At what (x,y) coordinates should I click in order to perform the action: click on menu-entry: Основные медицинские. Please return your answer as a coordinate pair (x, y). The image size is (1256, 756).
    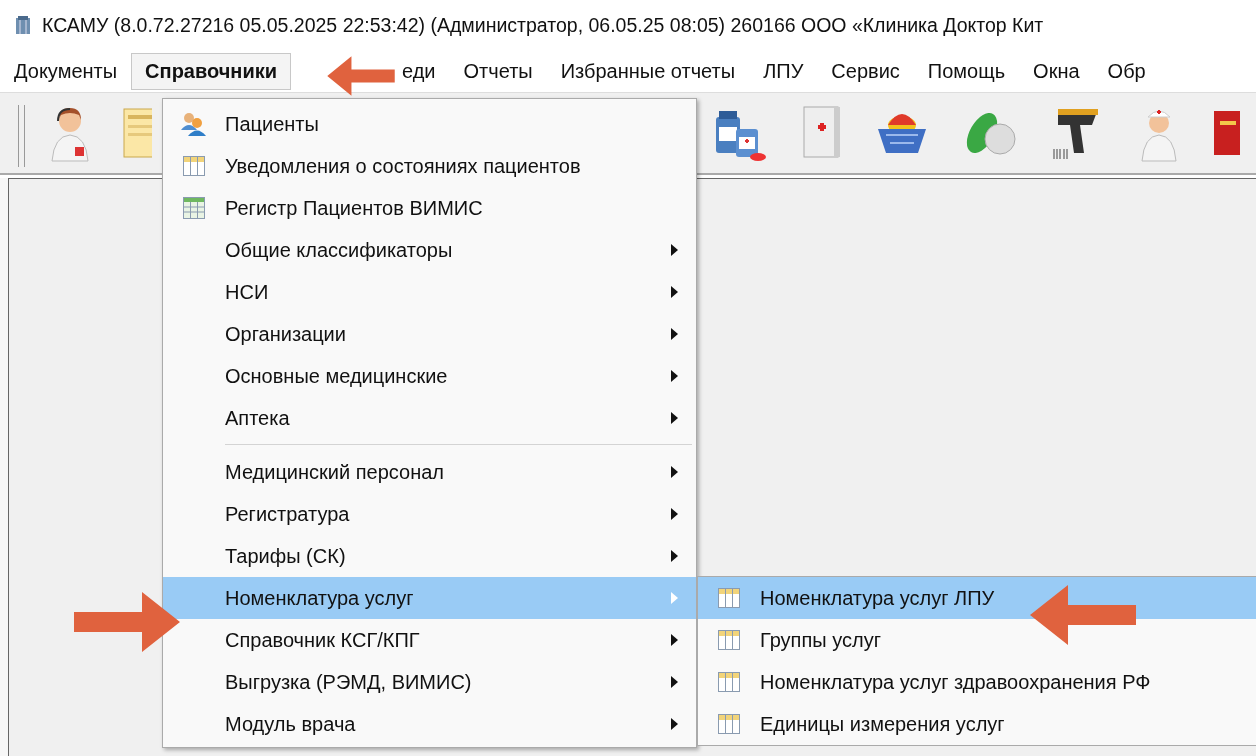
    Looking at the image, I should click on (429, 376).